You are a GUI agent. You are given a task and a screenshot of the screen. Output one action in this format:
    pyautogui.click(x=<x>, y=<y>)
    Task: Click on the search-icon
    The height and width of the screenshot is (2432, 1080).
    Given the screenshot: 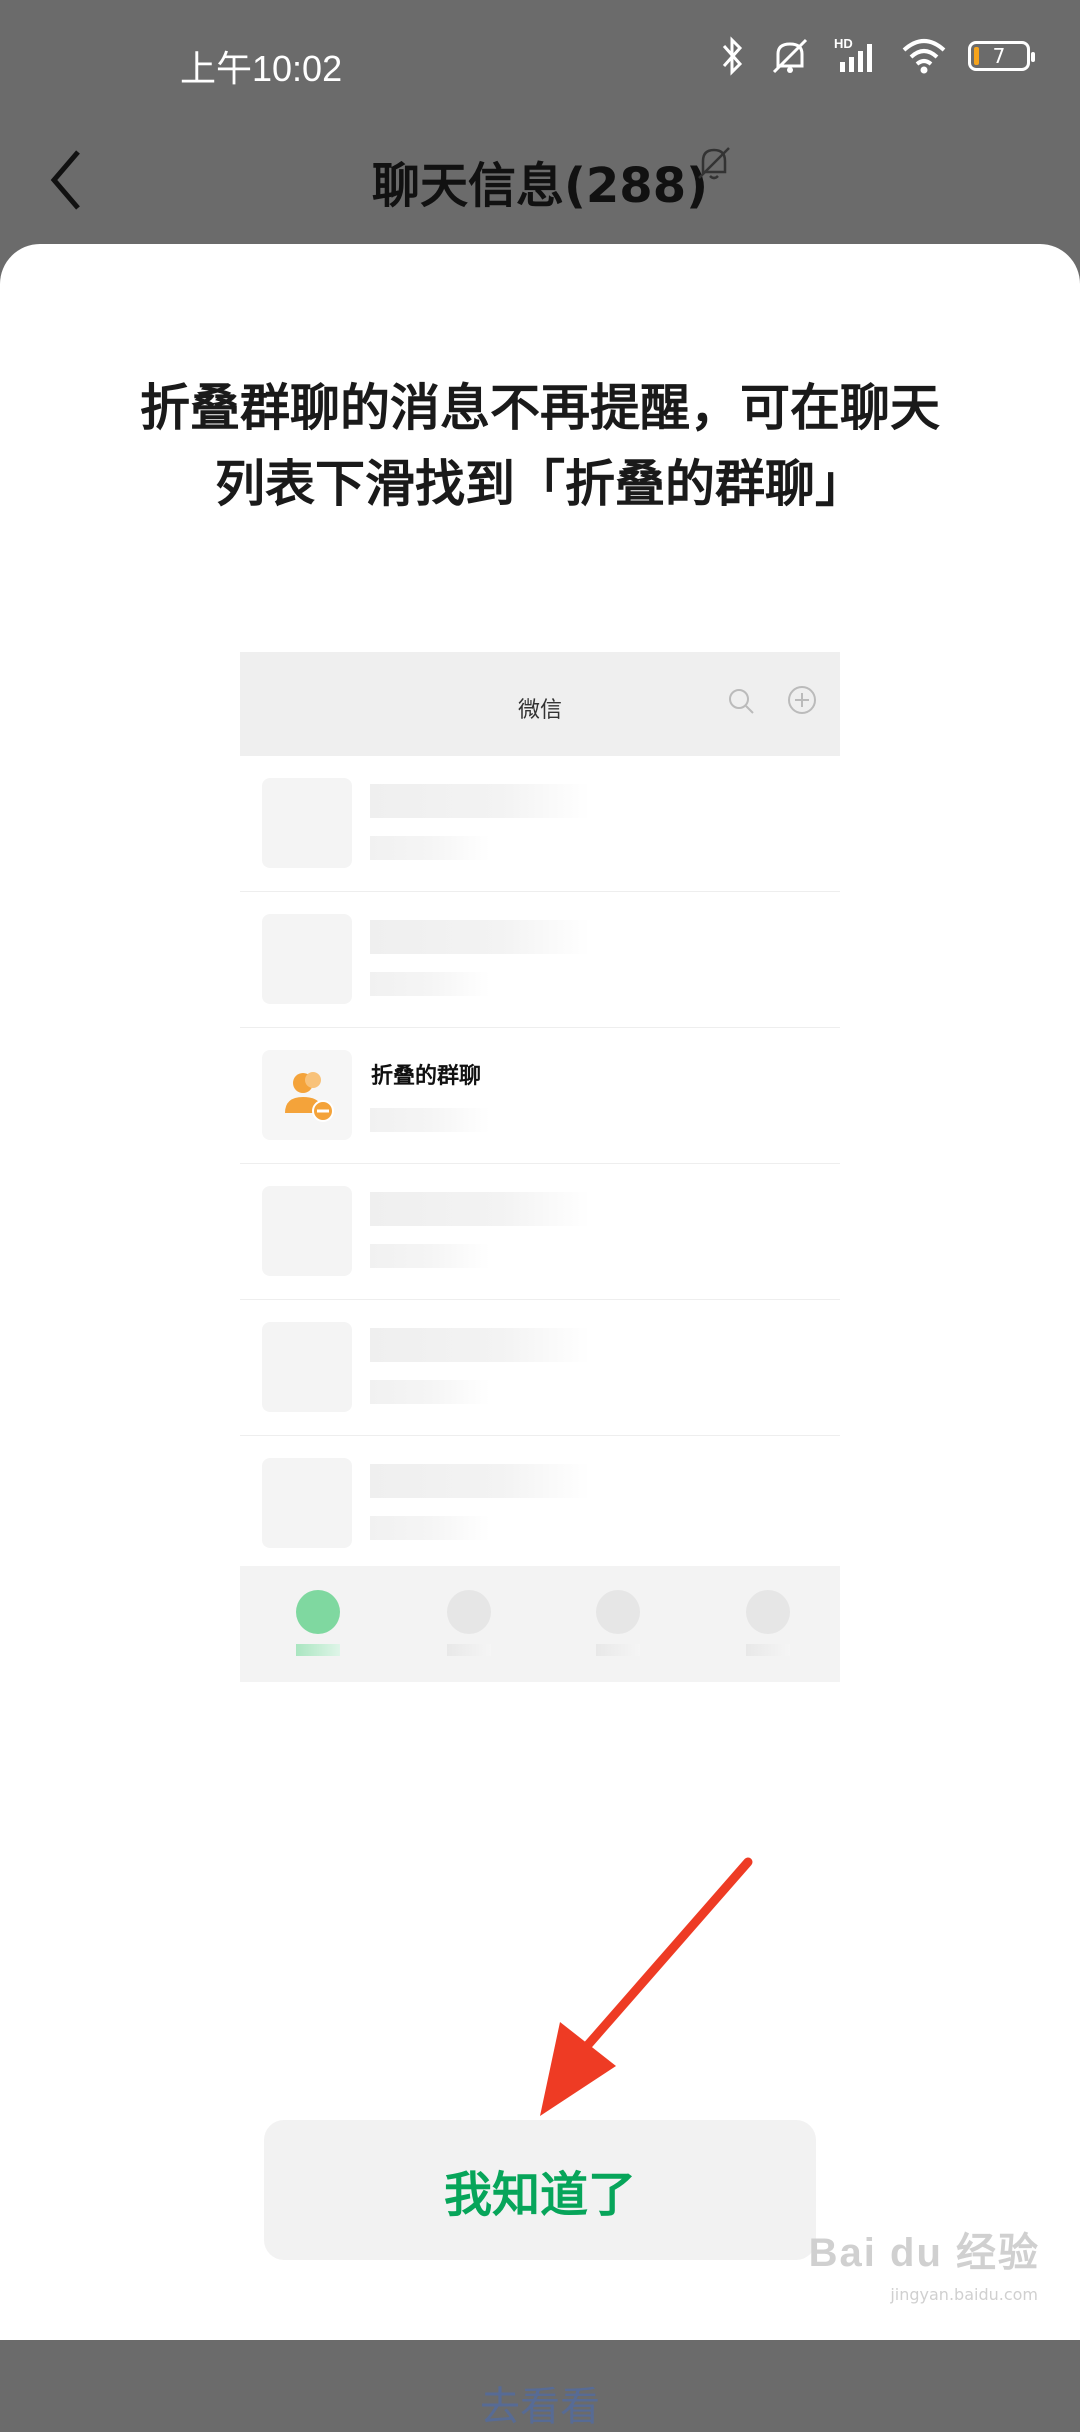 What is the action you would take?
    pyautogui.click(x=741, y=701)
    